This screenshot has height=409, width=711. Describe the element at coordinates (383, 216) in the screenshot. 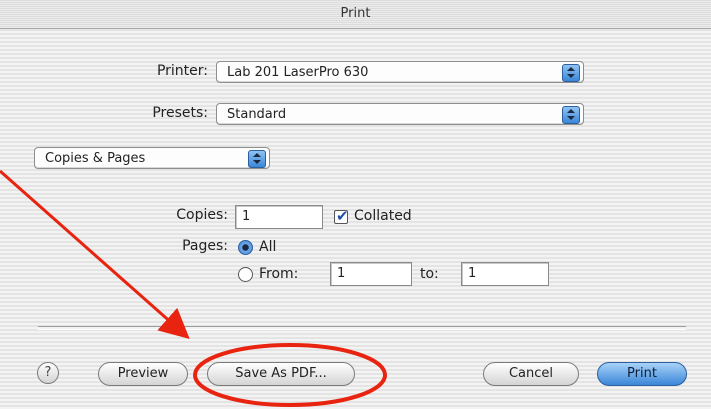

I see `collated-label: Collated` at that location.